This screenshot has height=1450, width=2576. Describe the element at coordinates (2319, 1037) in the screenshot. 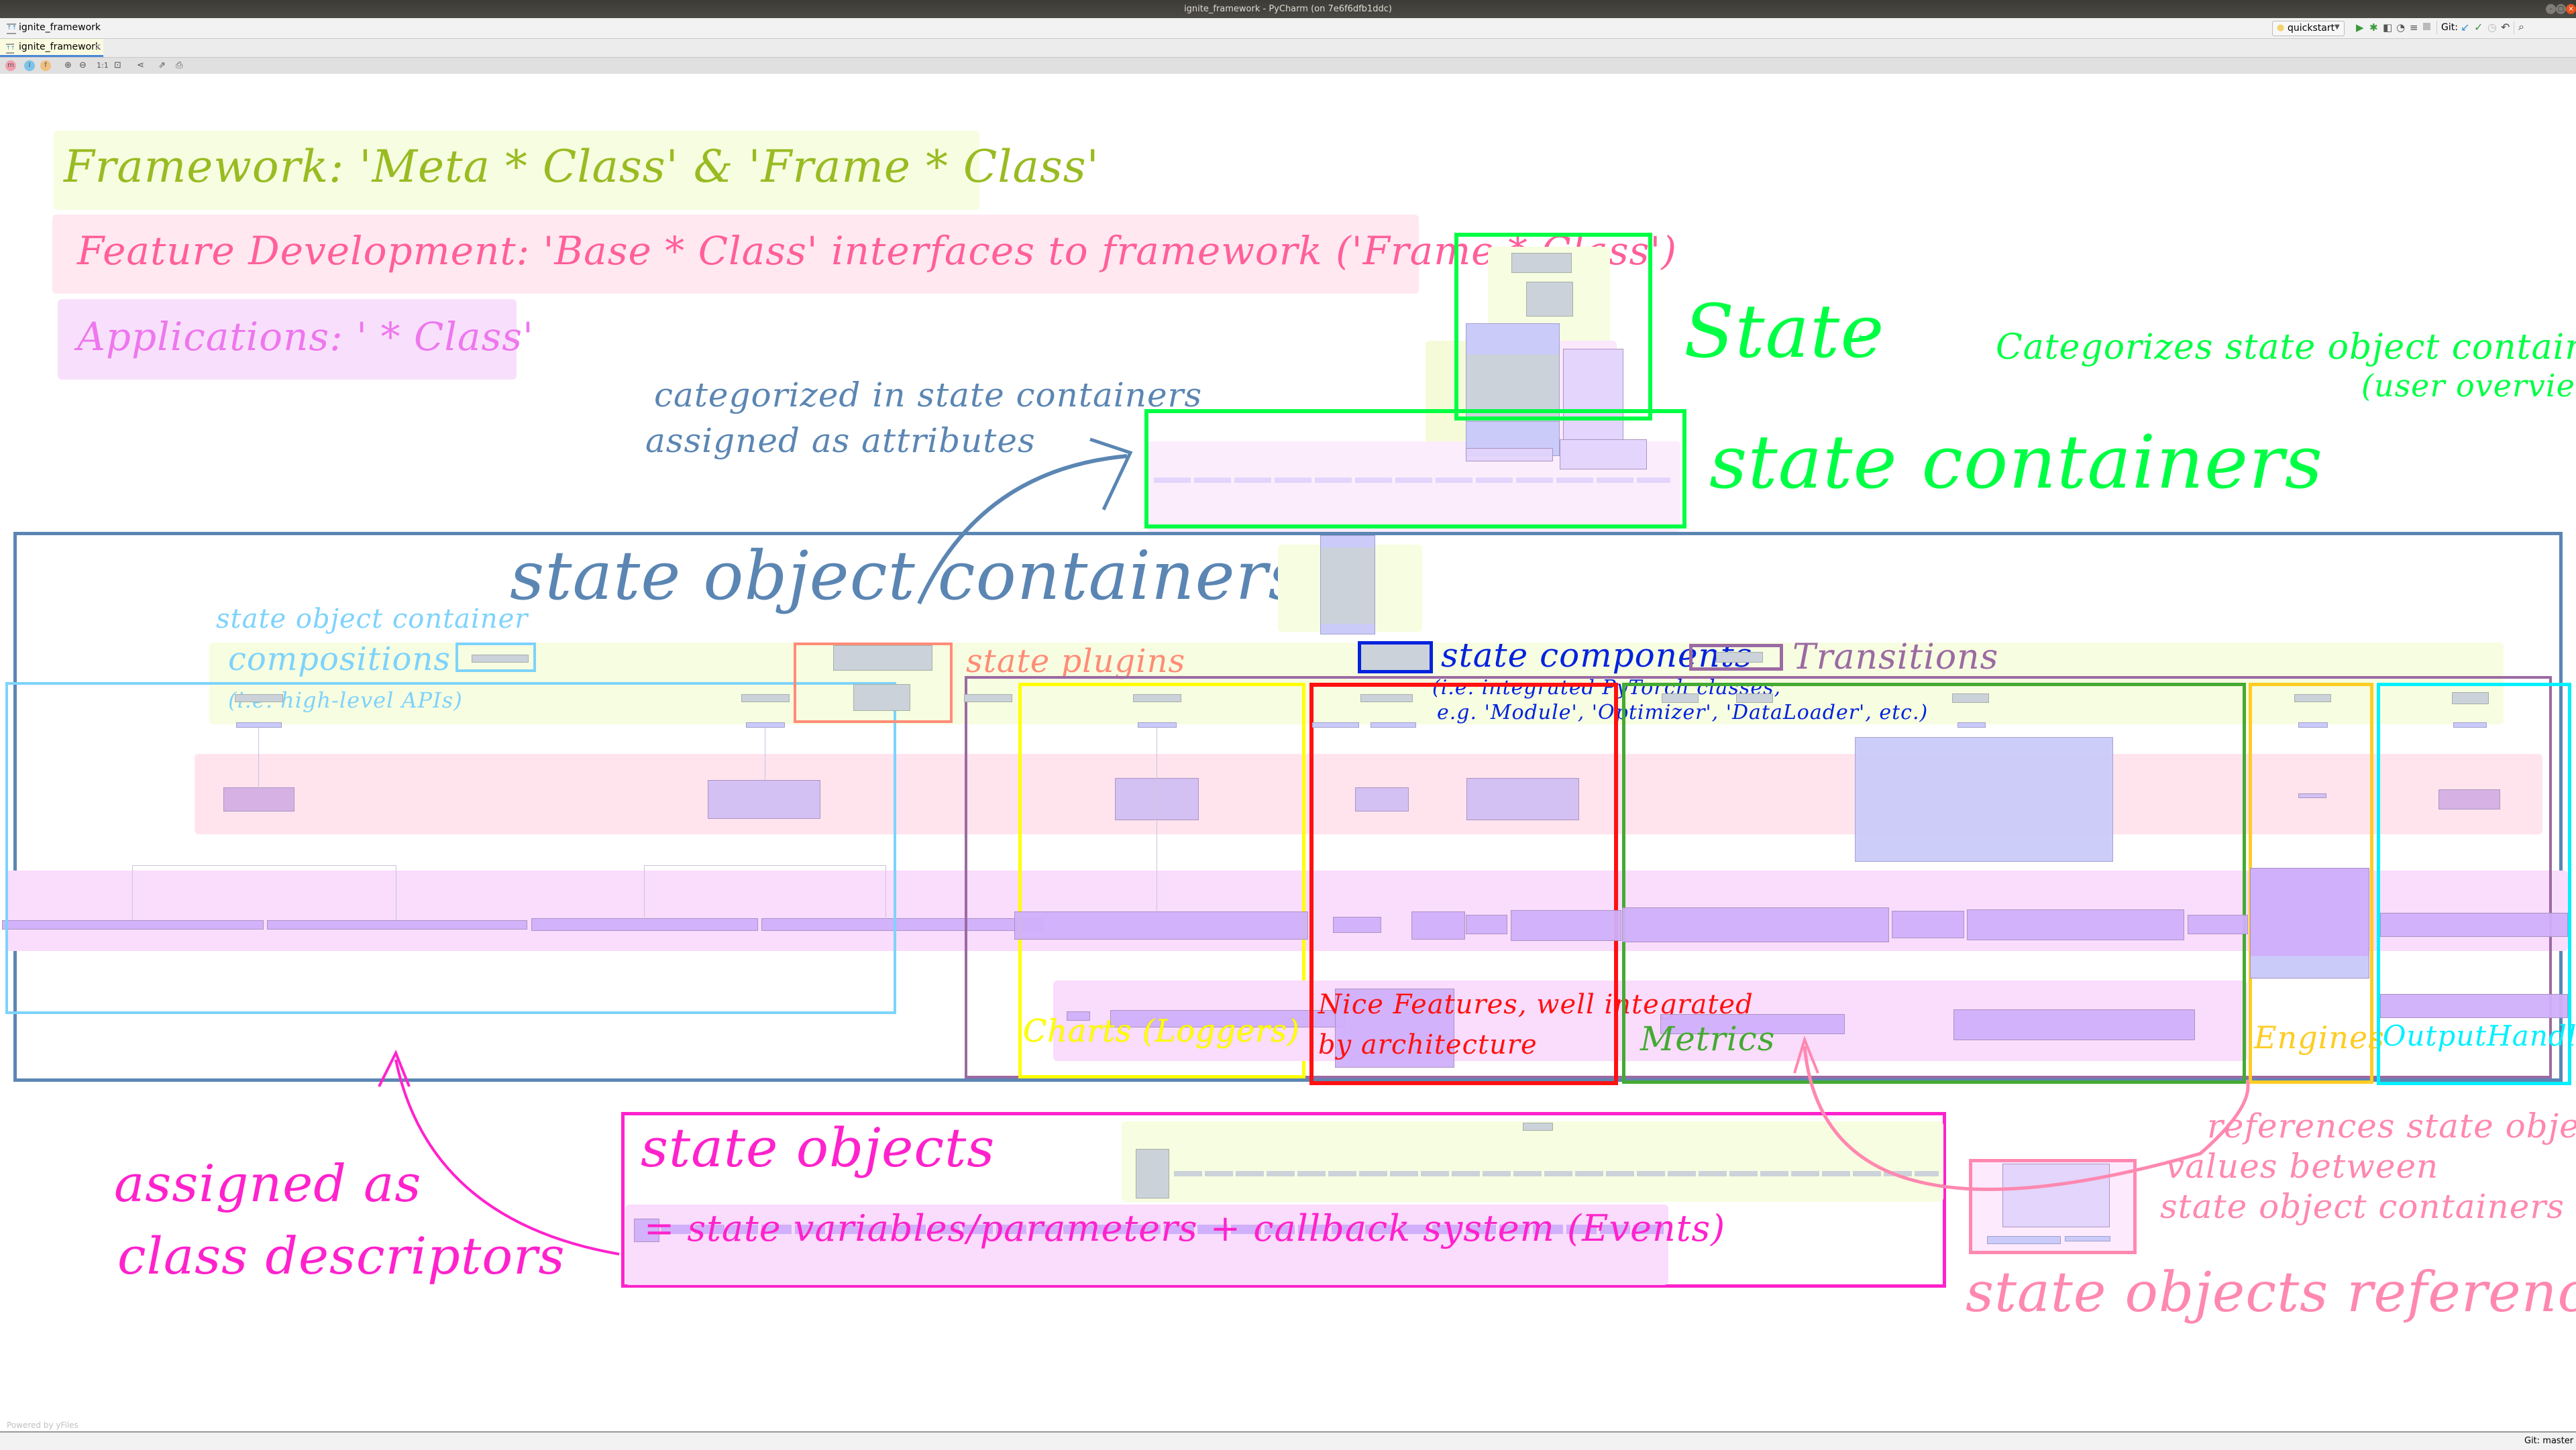

I see `engines-label: Engines` at that location.